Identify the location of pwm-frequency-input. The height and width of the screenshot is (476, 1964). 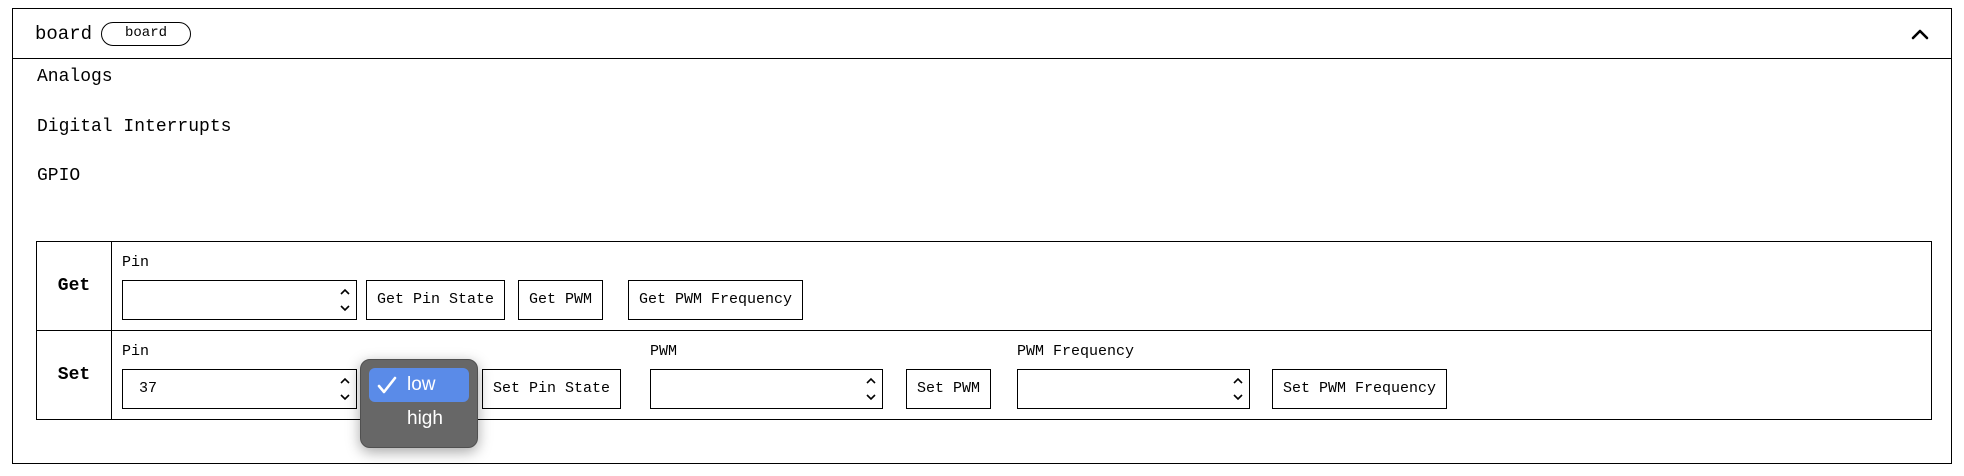
(1133, 389).